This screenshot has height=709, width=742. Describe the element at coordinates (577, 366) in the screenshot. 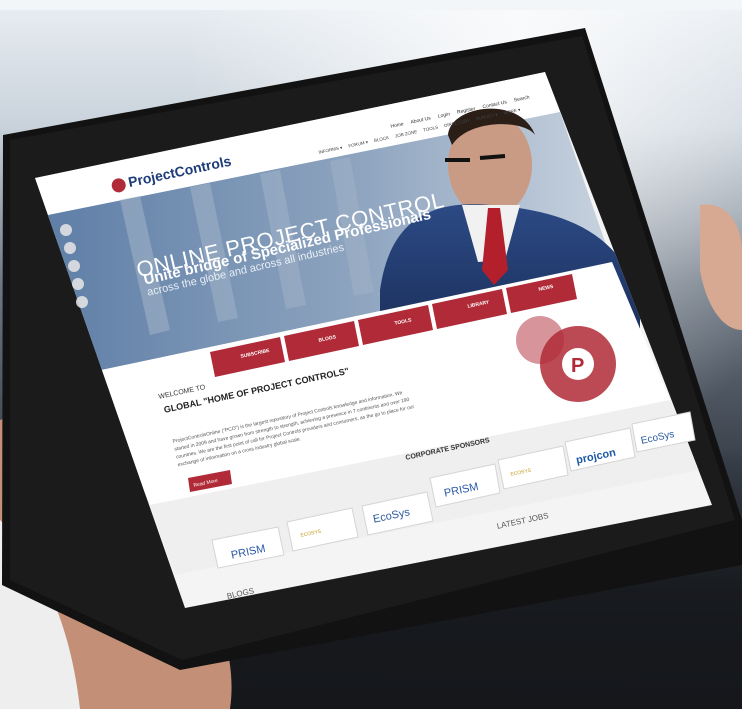

I see `svg-text: P` at that location.